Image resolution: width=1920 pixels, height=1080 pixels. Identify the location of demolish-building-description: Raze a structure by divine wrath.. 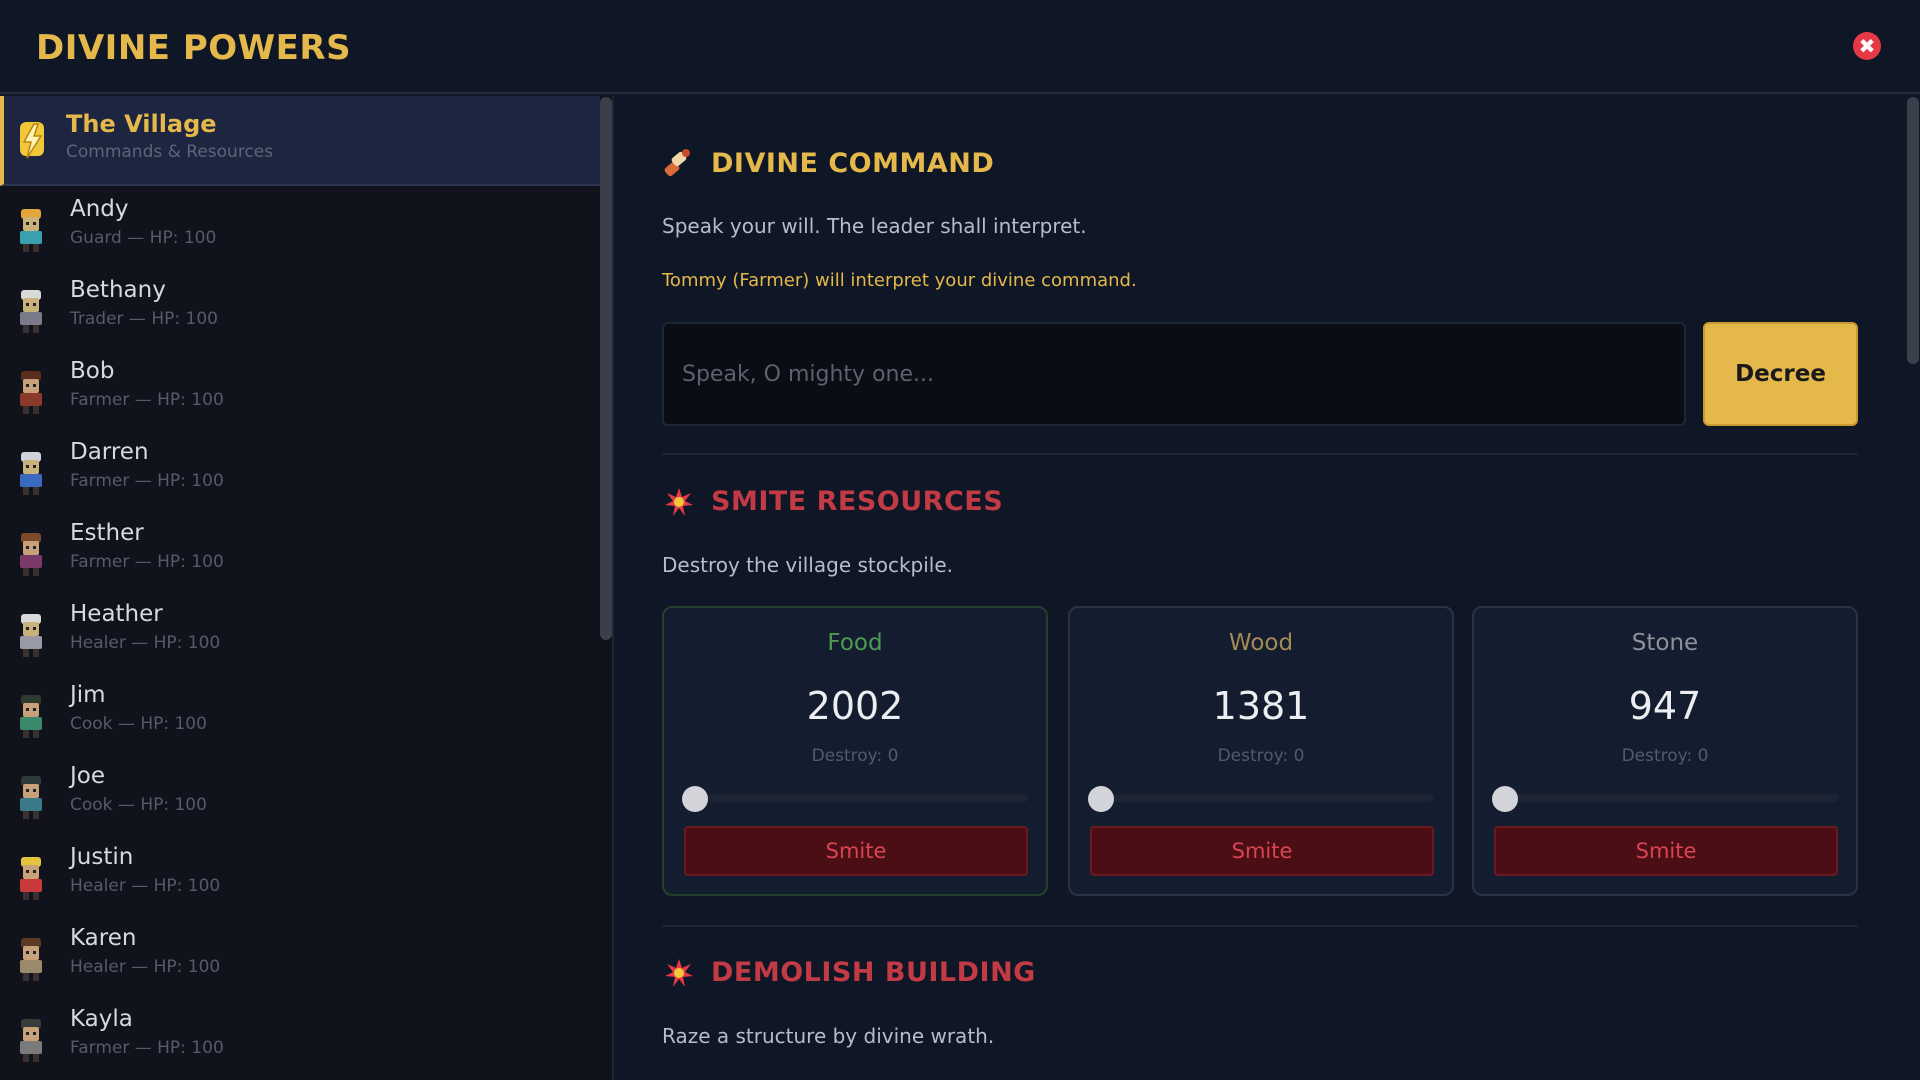
(828, 1036).